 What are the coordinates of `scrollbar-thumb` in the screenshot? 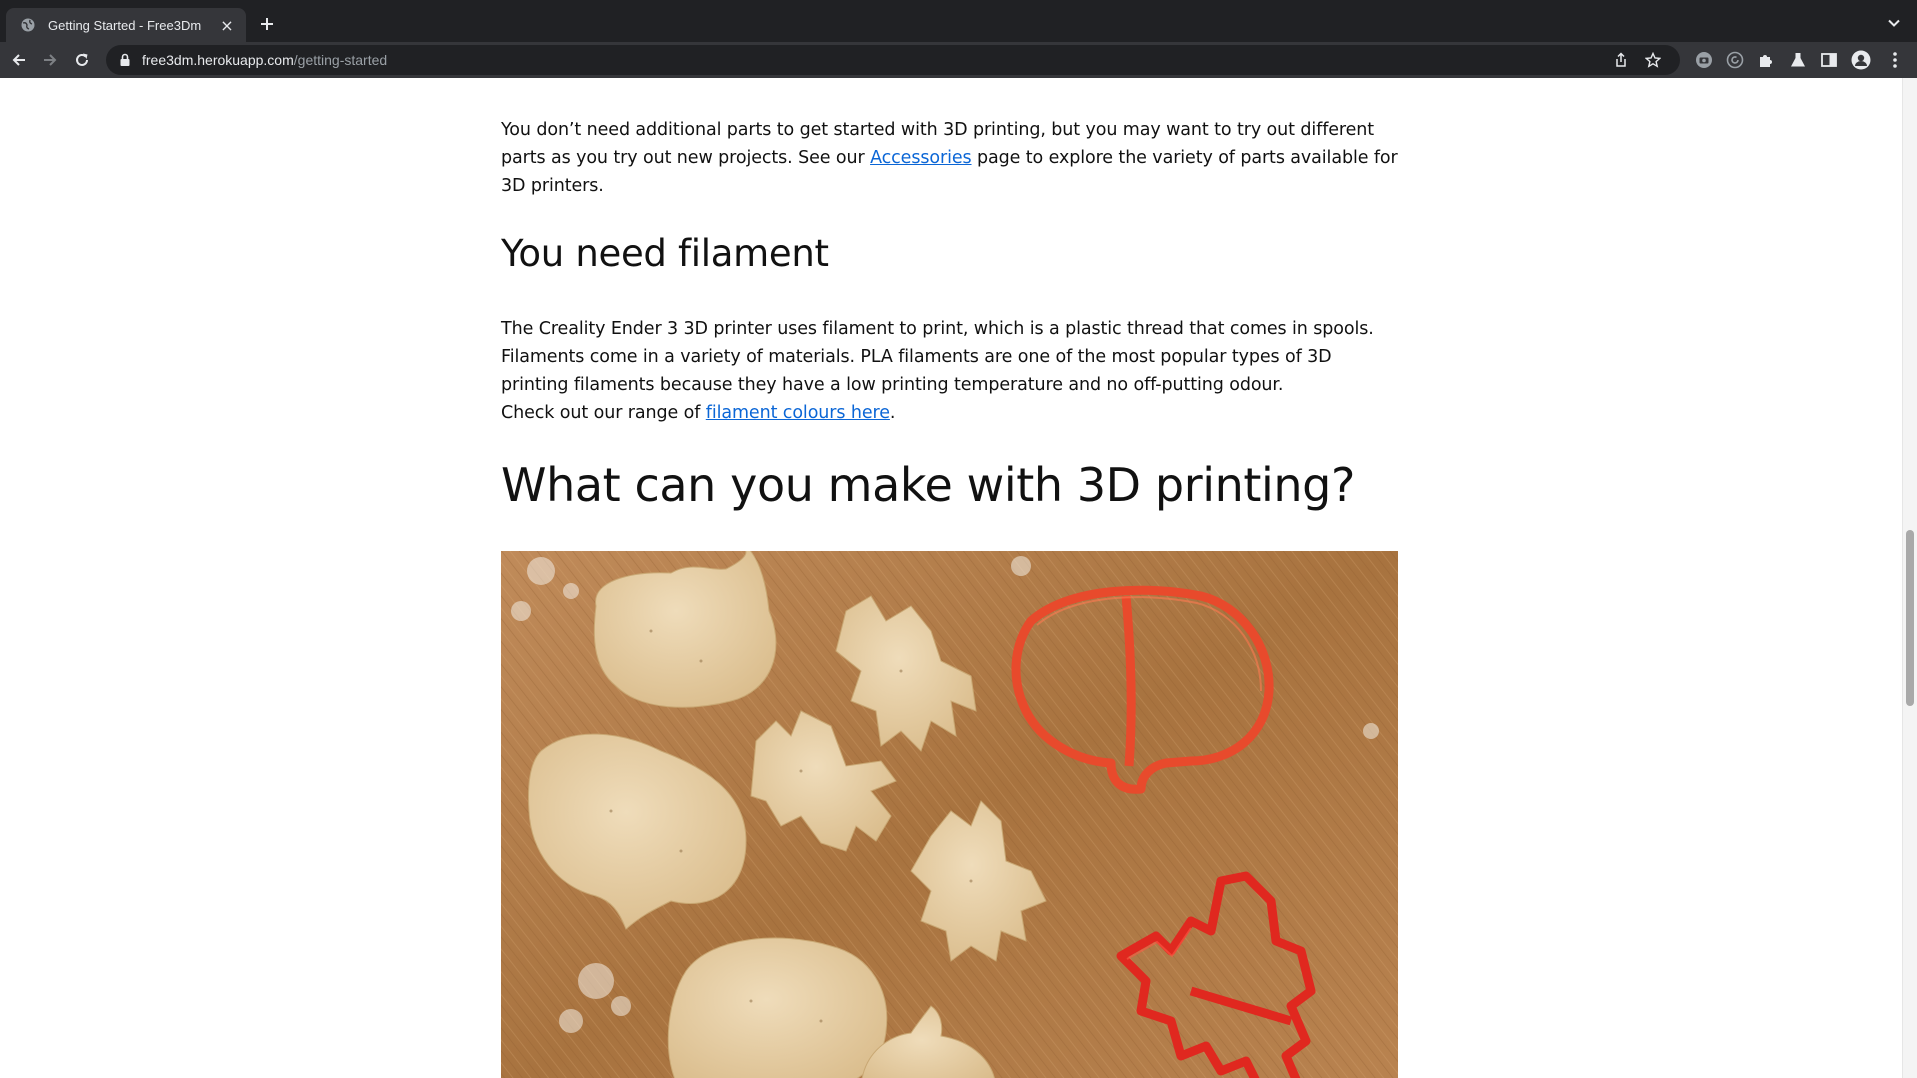 It's located at (1910, 618).